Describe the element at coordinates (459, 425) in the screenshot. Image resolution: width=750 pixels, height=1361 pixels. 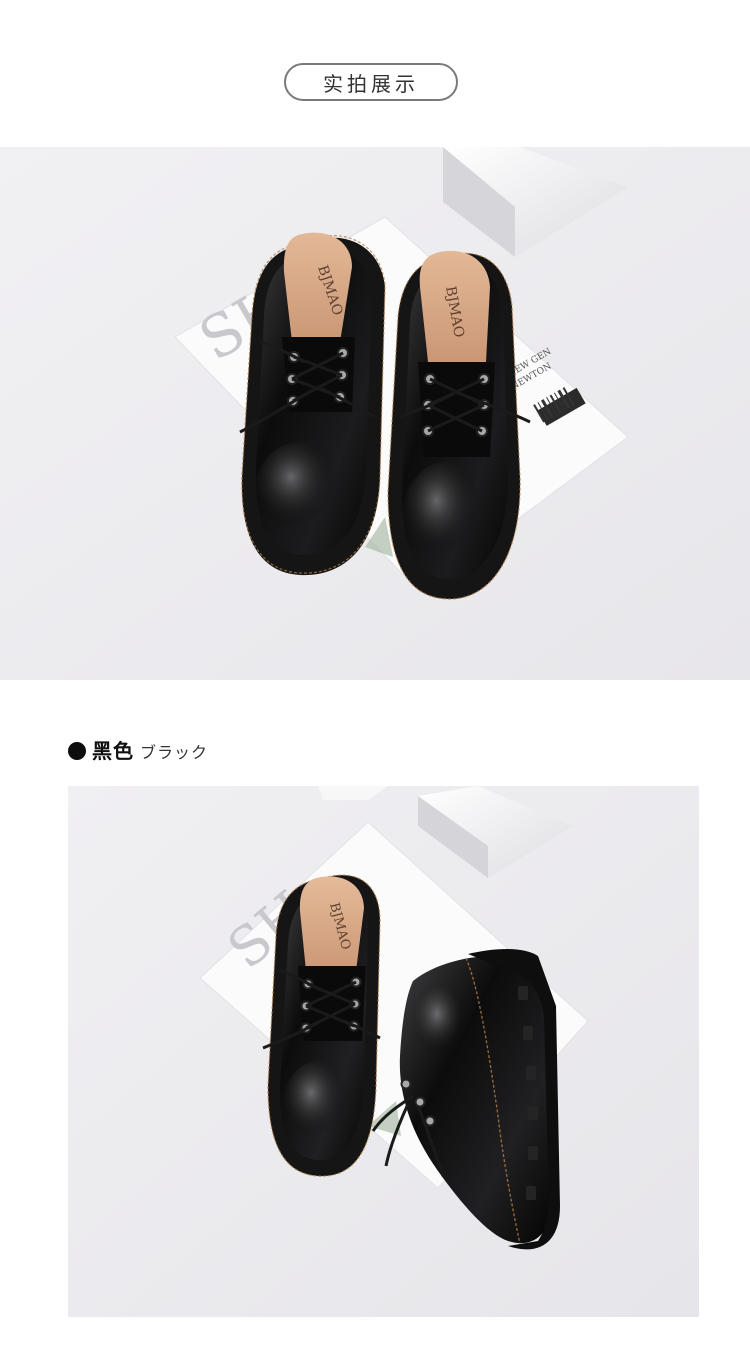
I see `shoe-right: BJMAO` at that location.